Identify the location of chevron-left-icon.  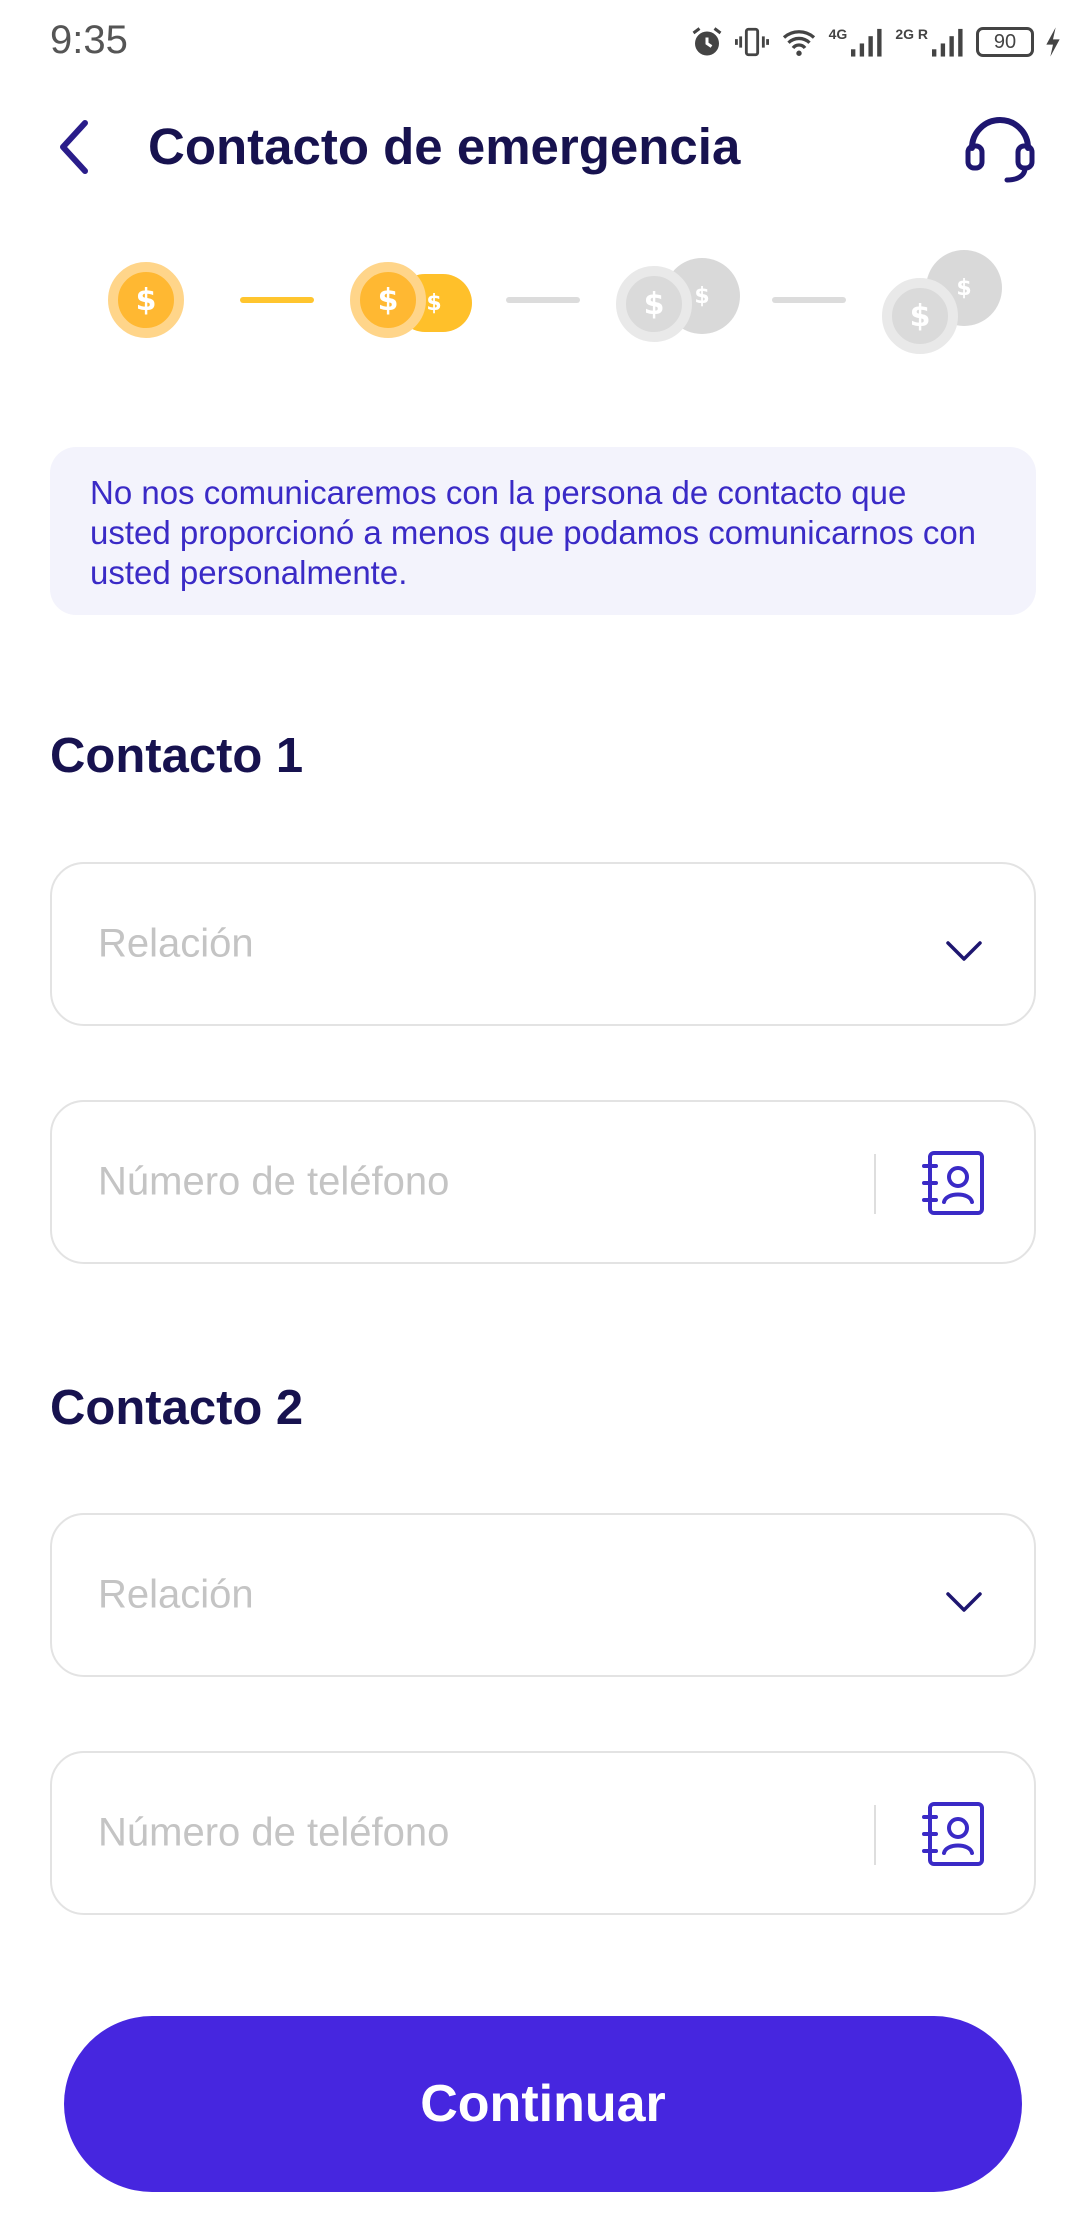
(74, 147).